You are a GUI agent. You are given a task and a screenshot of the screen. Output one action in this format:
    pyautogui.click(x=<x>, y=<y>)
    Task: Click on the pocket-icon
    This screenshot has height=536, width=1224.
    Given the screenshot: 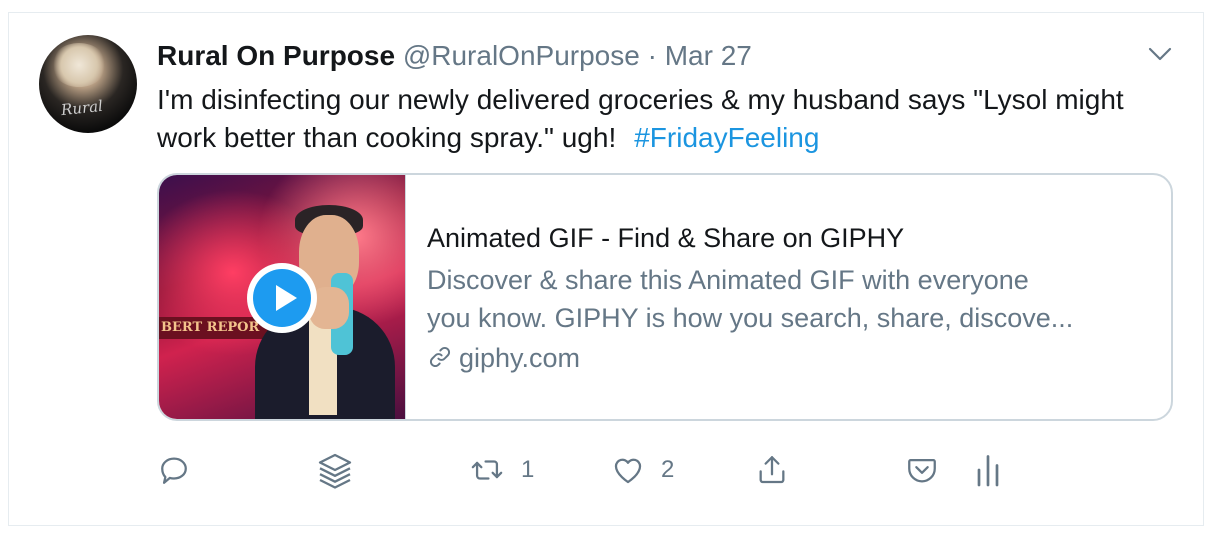 What is the action you would take?
    pyautogui.click(x=922, y=470)
    